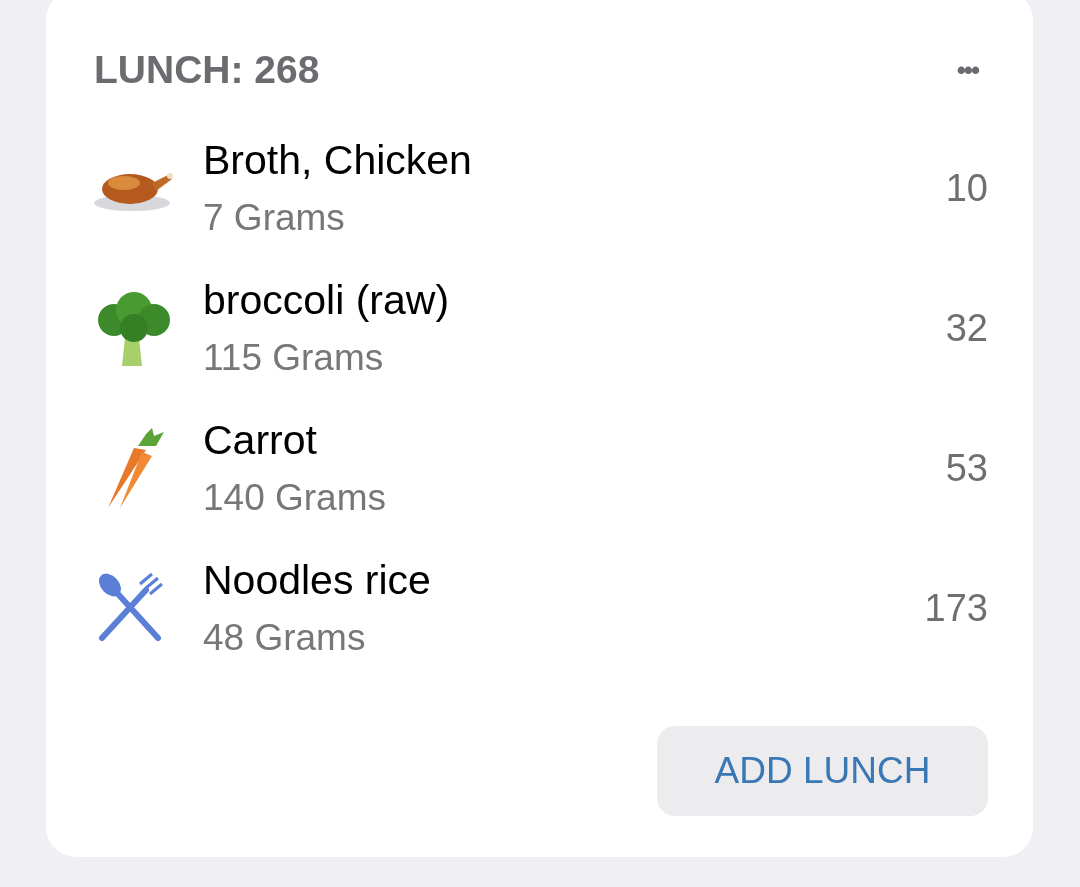 This screenshot has width=1080, height=887. What do you see at coordinates (295, 498) in the screenshot?
I see `food-amount: 140 Grams` at bounding box center [295, 498].